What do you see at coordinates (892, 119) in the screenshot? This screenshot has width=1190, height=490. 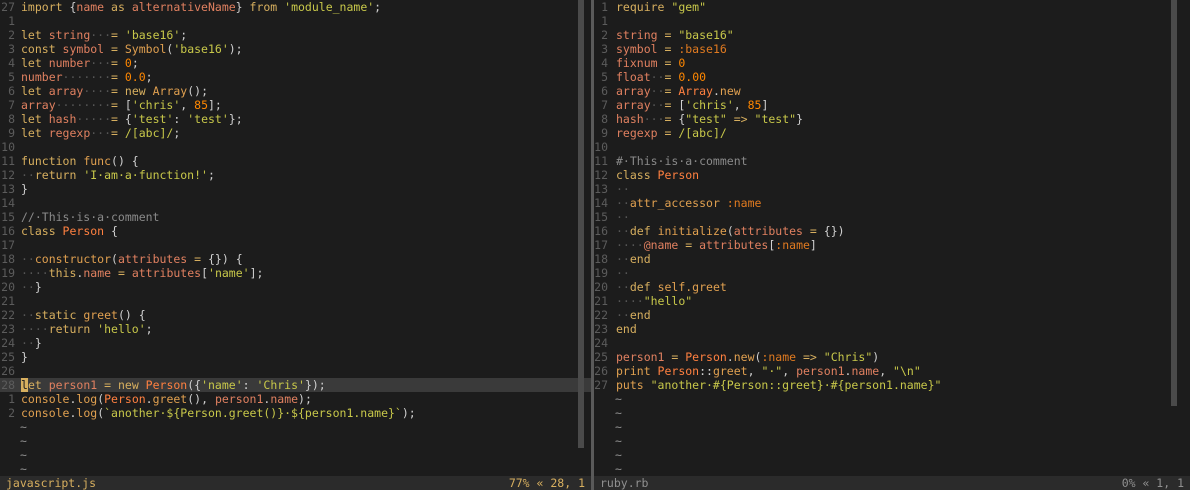 I see `code-line: 8 hash···= {"test" => "test"}` at bounding box center [892, 119].